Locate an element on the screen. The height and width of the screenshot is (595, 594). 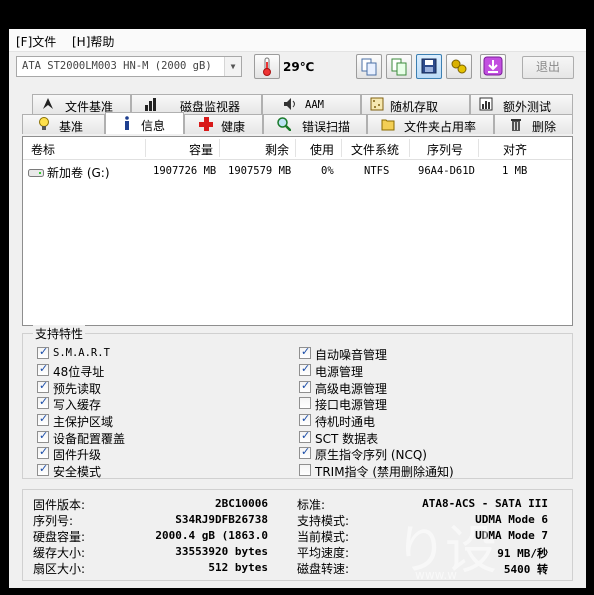
folder-icon is located at coordinates (388, 125).